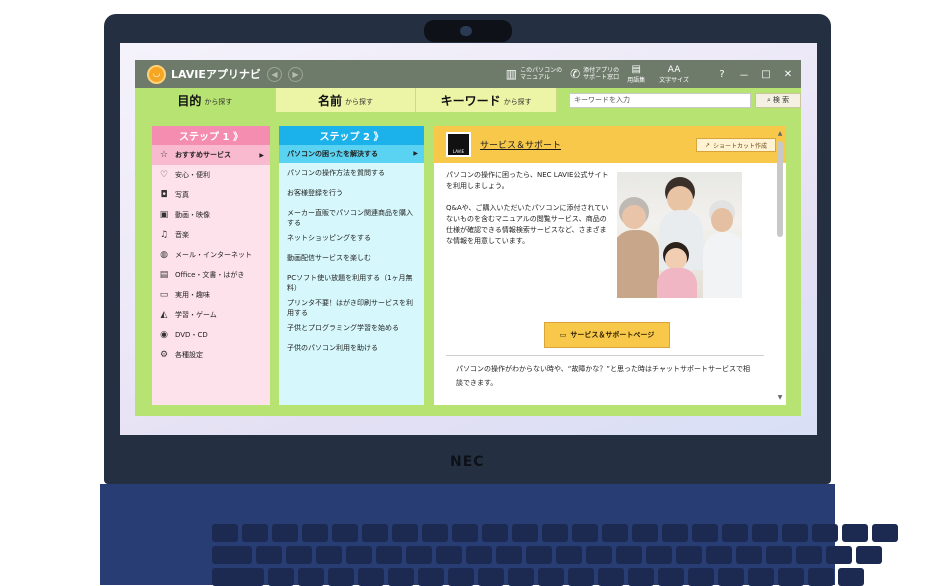  What do you see at coordinates (330, 100) in the screenshot?
I see `tab-label: 名前` at bounding box center [330, 100].